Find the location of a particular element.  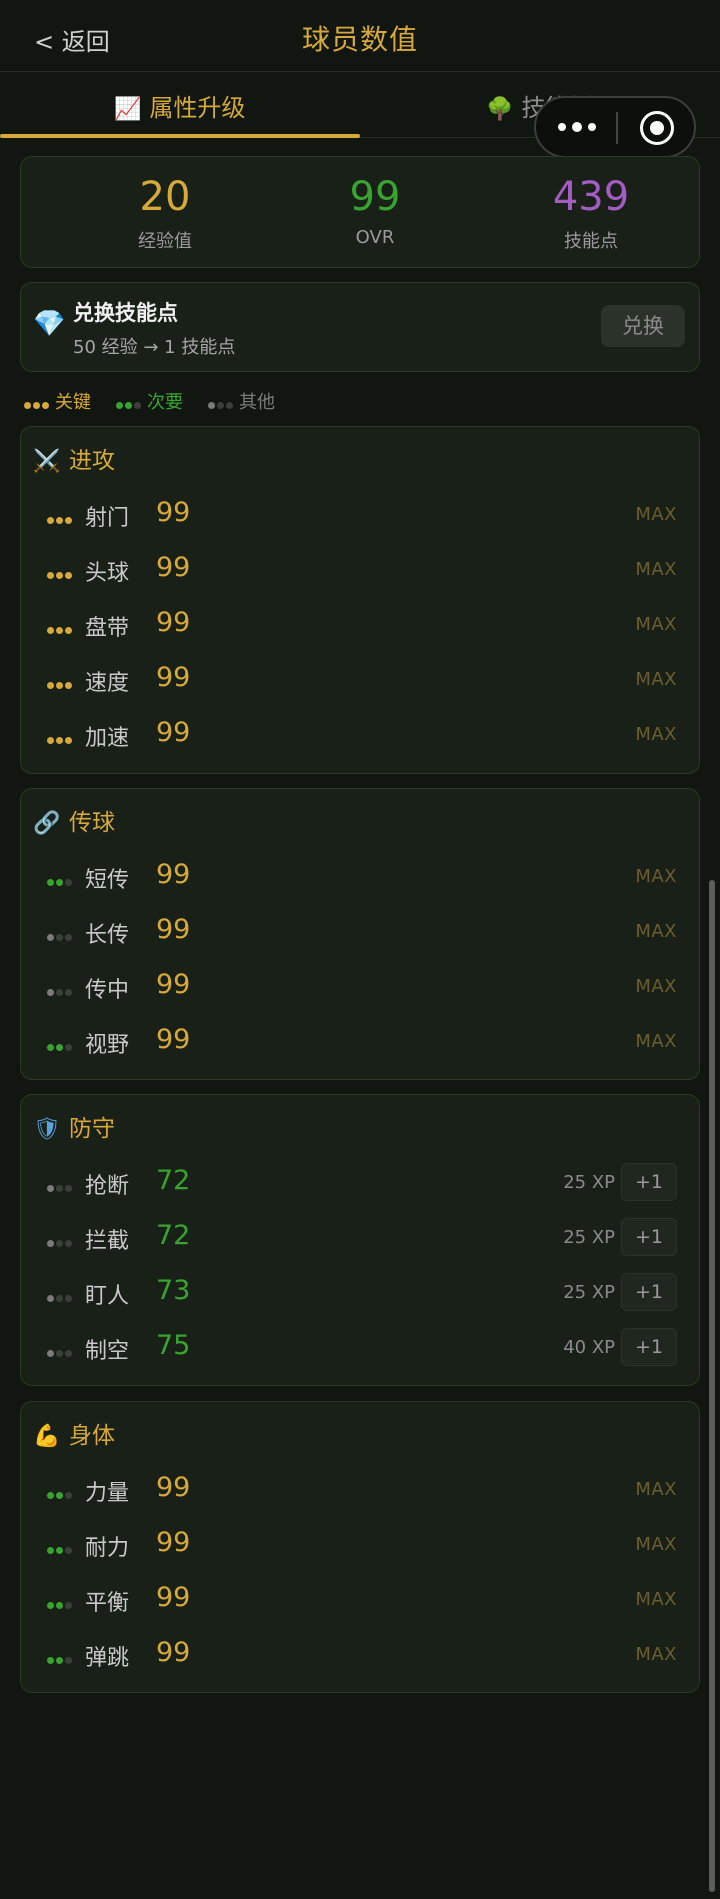

attribute-name: 射门 is located at coordinates (107, 518).